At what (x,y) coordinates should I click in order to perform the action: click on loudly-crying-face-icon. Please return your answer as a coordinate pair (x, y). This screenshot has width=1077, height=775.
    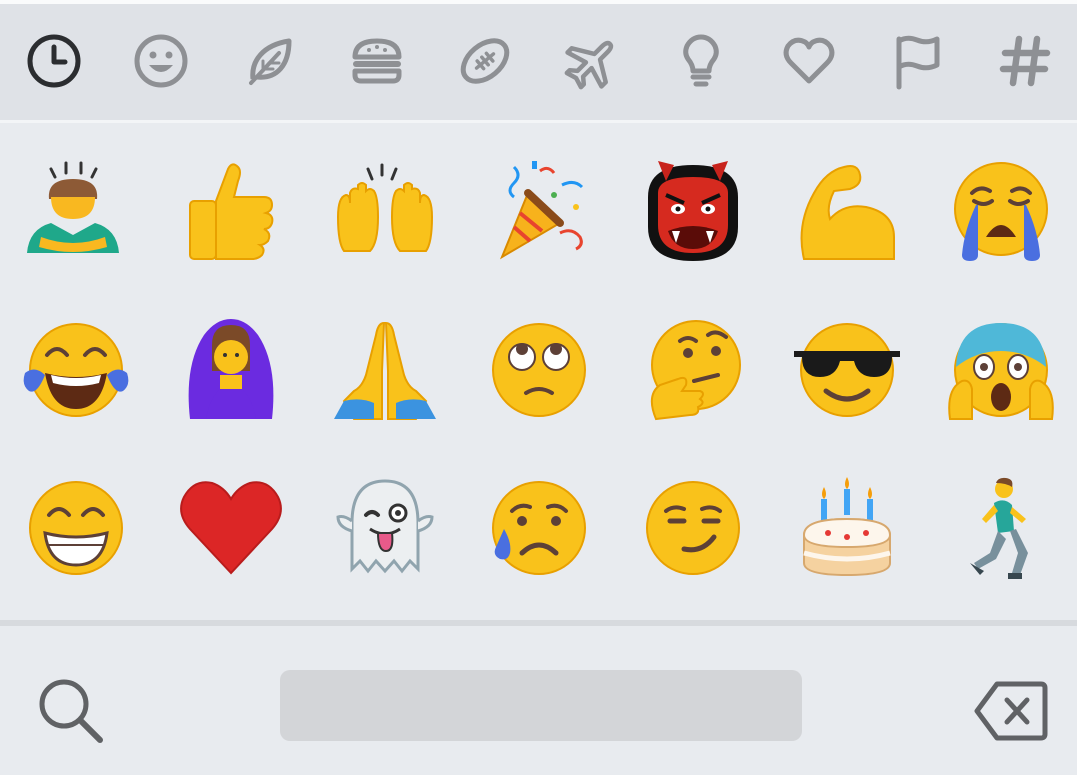
    Looking at the image, I should click on (1001, 211).